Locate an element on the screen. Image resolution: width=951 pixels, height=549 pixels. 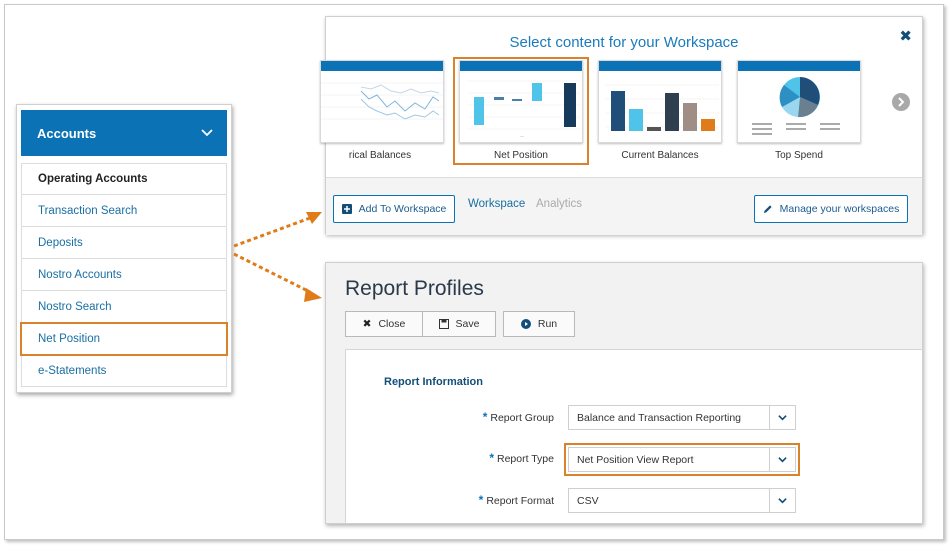
section-title: Report Information is located at coordinates (433, 382).